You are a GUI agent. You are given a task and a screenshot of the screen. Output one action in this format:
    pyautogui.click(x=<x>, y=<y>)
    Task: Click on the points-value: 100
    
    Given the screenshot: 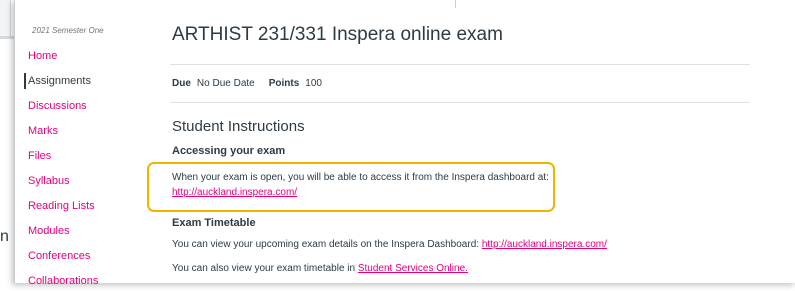 What is the action you would take?
    pyautogui.click(x=313, y=83)
    